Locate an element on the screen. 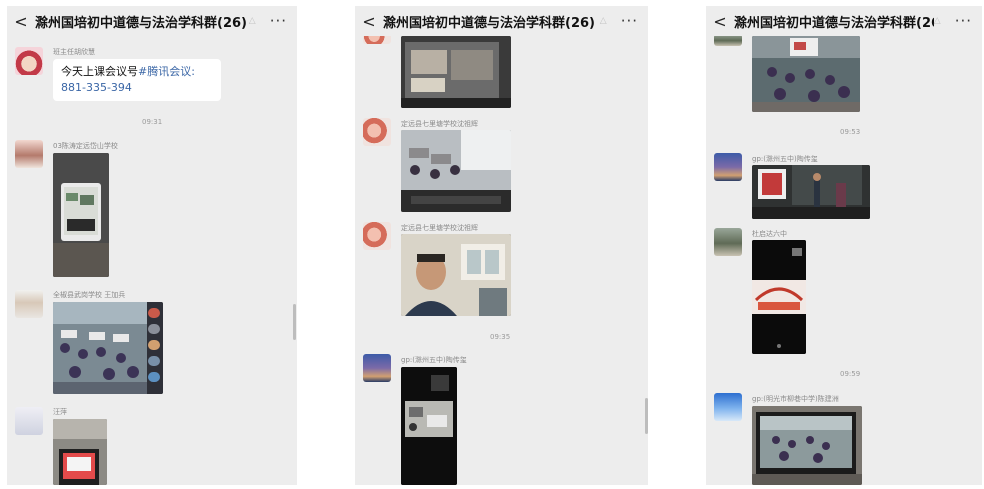  photo-classroom-monitor is located at coordinates (456, 171).